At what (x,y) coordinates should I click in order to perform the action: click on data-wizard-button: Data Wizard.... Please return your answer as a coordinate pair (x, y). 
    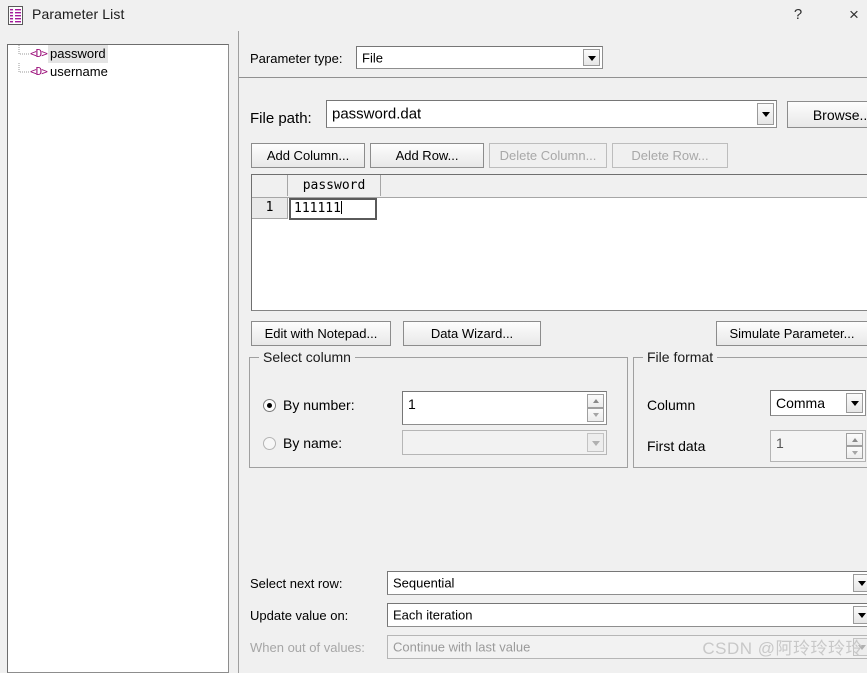
    Looking at the image, I should click on (472, 333).